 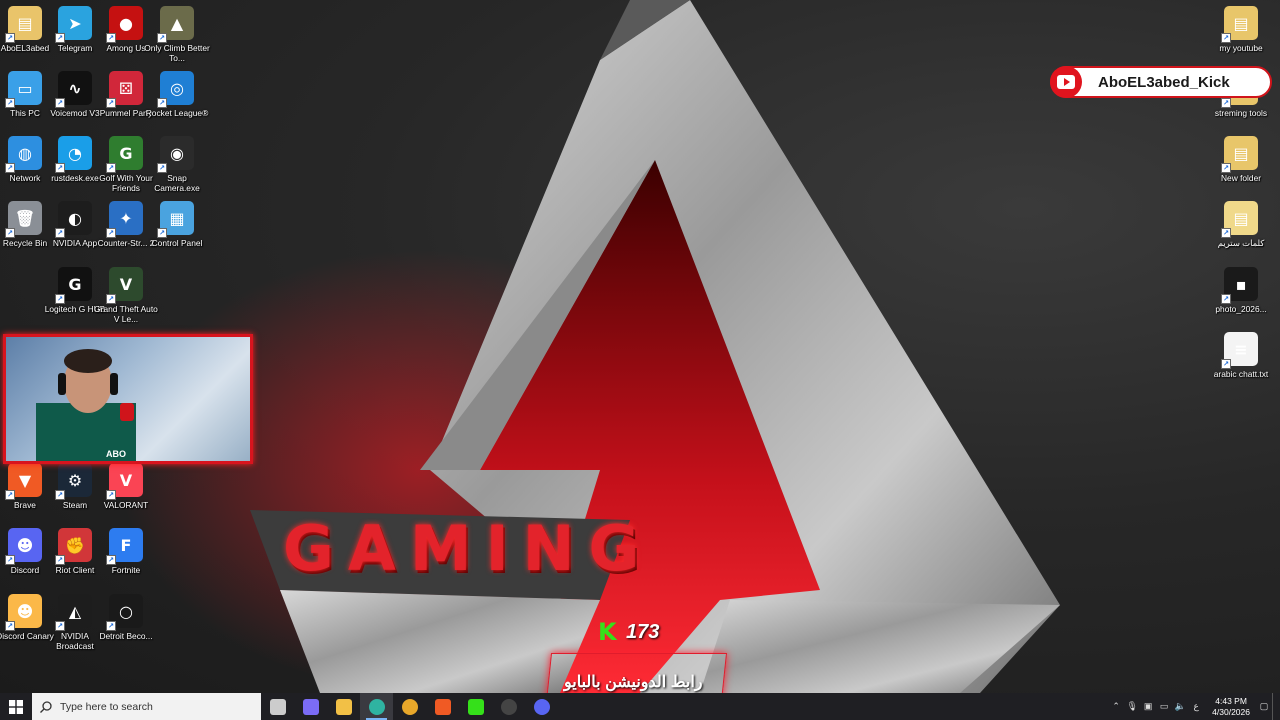 I want to click on kick-logo-icon: K, so click(x=607, y=632).